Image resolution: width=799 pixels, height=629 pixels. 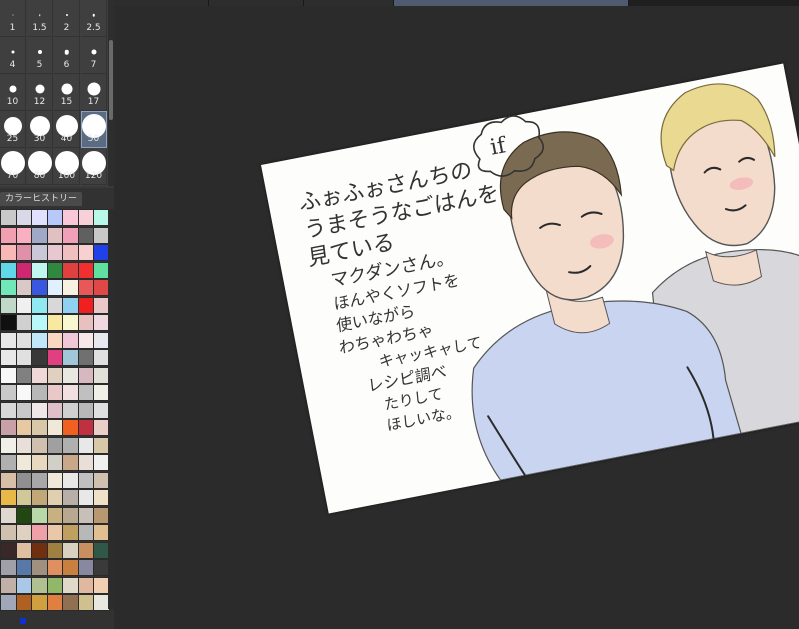 What do you see at coordinates (13, 129) in the screenshot?
I see `brush-size-25: 25` at bounding box center [13, 129].